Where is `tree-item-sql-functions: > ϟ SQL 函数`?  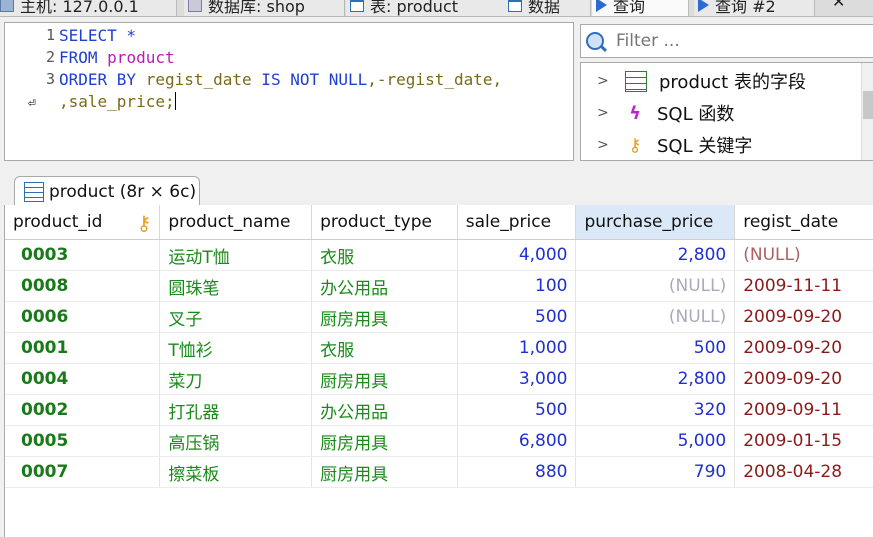 tree-item-sql-functions: > ϟ SQL 函数 is located at coordinates (657, 113).